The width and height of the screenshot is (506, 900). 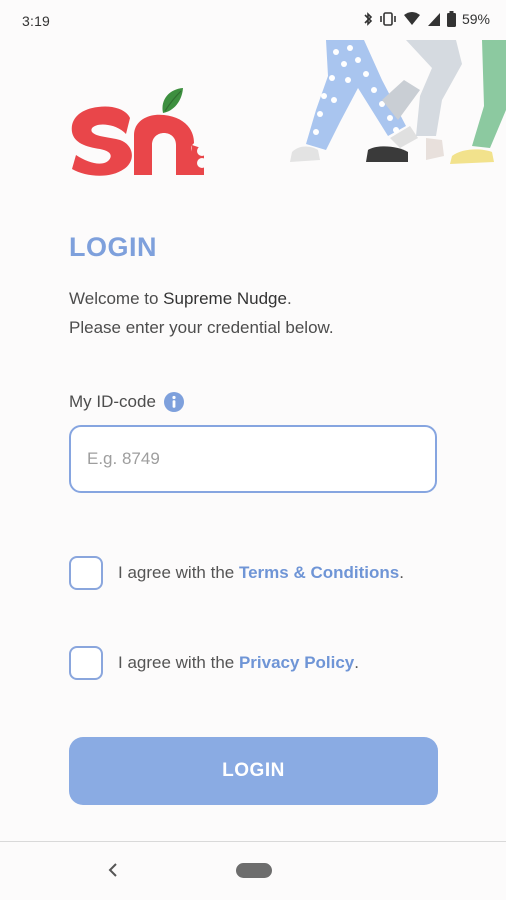 I want to click on privacy-prefix: I agree with the, so click(x=178, y=662).